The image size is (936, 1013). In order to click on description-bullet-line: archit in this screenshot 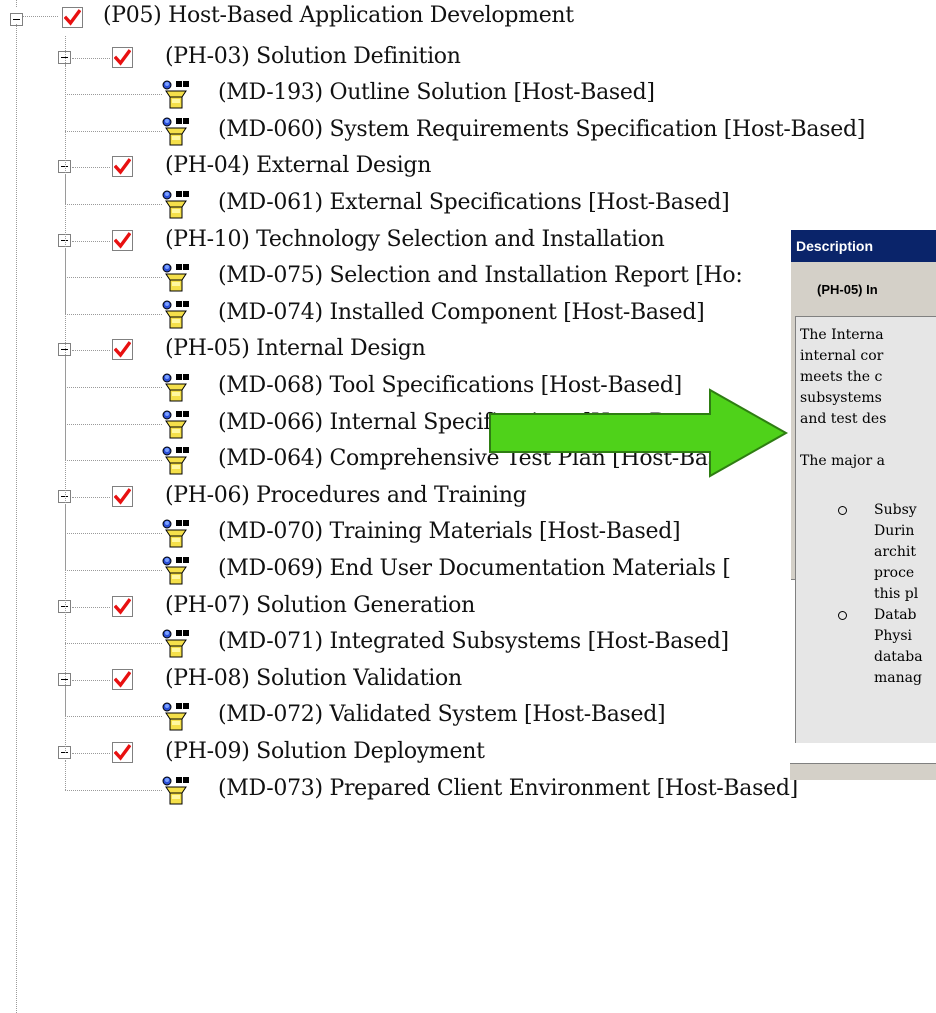, I will do `click(895, 552)`.